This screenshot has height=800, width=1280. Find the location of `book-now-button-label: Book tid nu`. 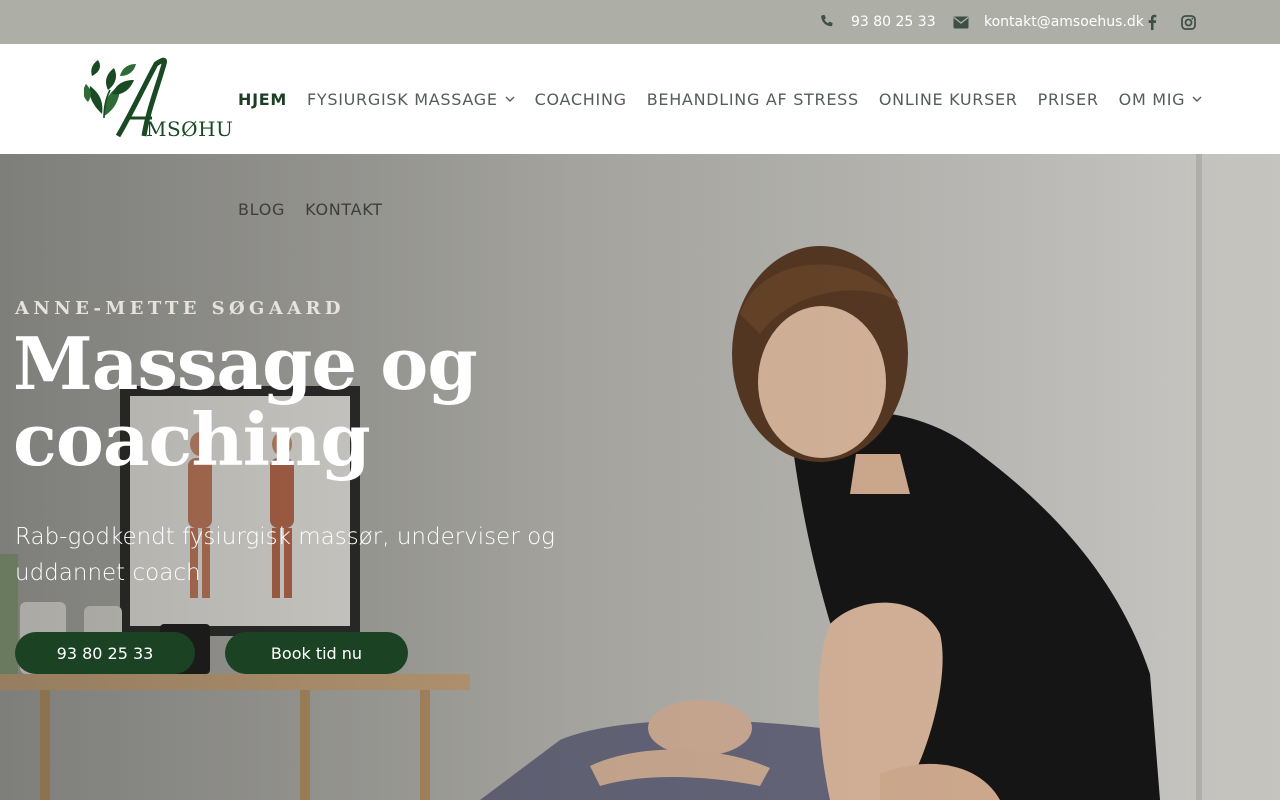

book-now-button-label: Book tid nu is located at coordinates (316, 653).